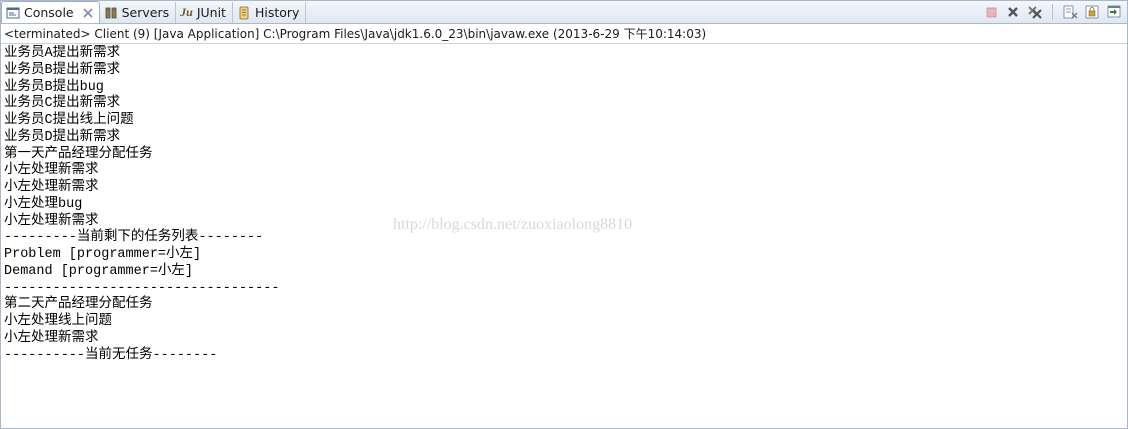 This screenshot has height=429, width=1128. What do you see at coordinates (1092, 12) in the screenshot?
I see `scroll-lock-icon` at bounding box center [1092, 12].